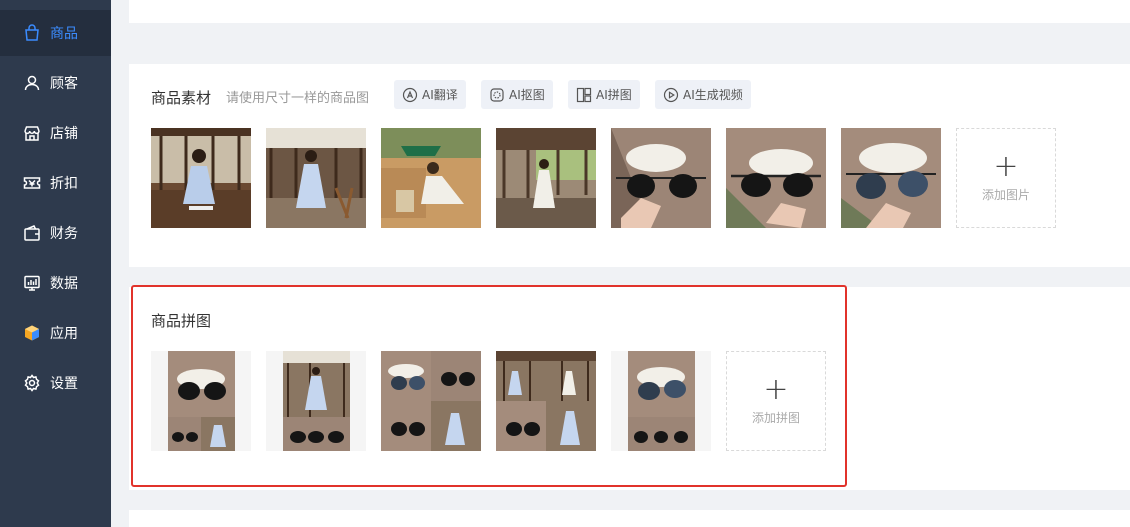 The image size is (1130, 527). I want to click on sidebar-item-apps: 应用, so click(55, 333).